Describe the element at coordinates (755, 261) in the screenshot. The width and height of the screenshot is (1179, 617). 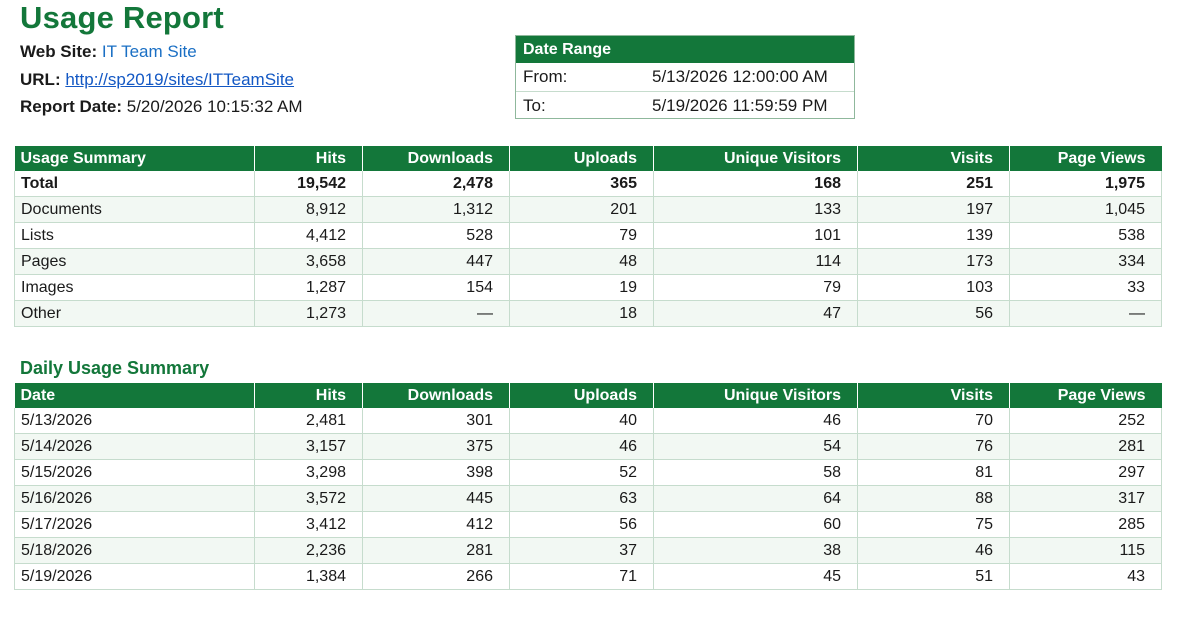
I see `usage-summary-cell: 114` at that location.